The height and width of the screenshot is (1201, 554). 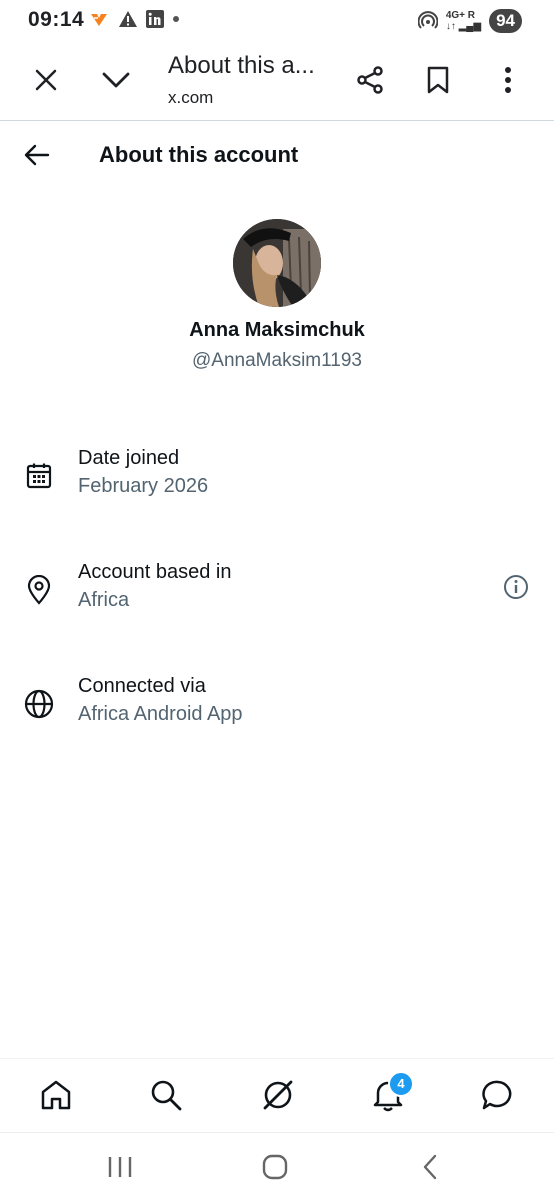 I want to click on battery-level: 94, so click(x=505, y=21).